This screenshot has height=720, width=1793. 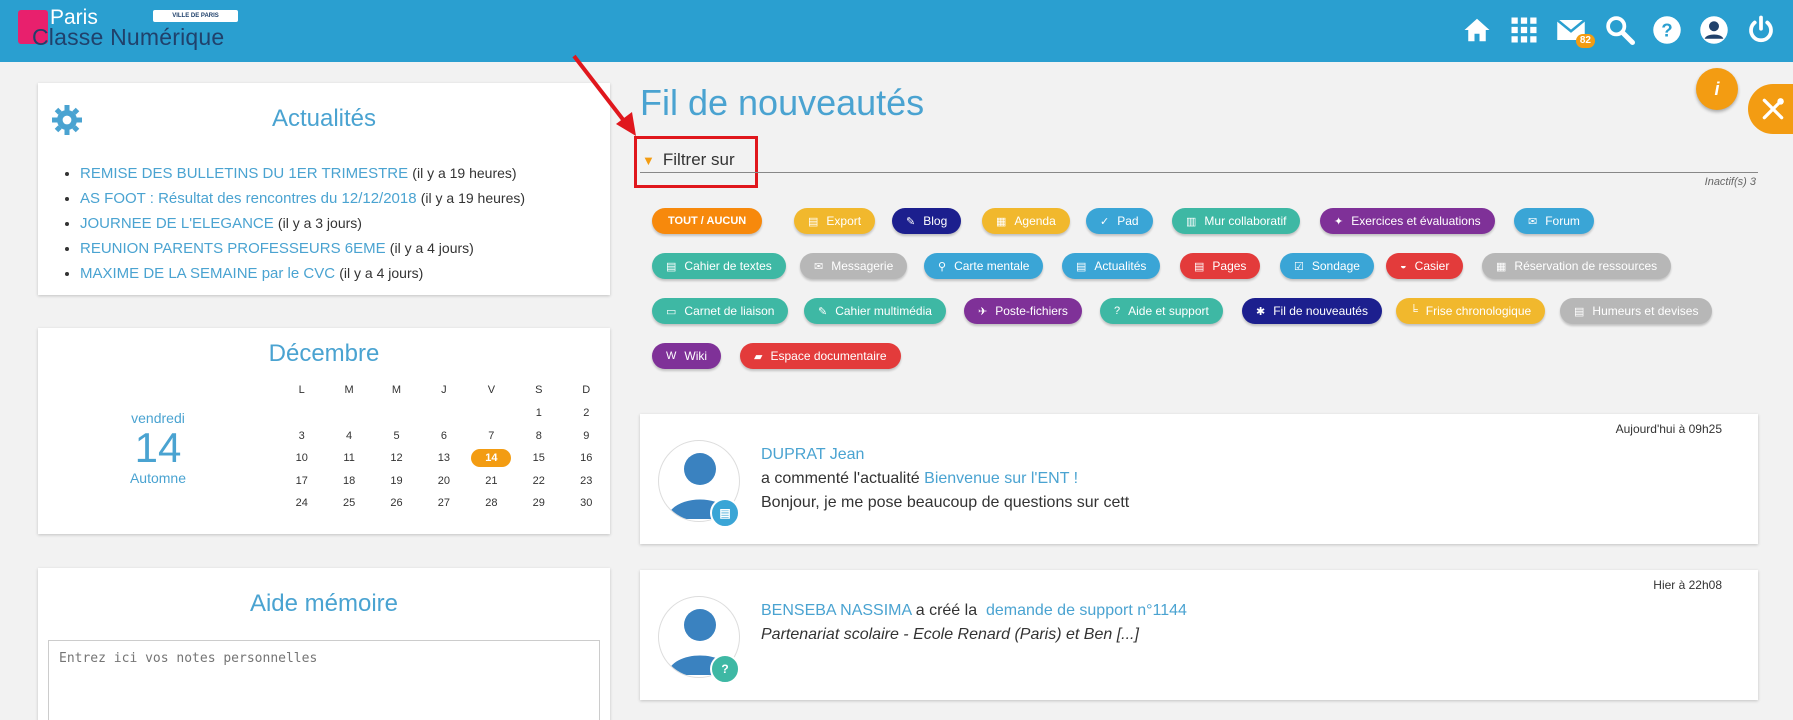 What do you see at coordinates (491, 503) in the screenshot?
I see `calendar-day: 28` at bounding box center [491, 503].